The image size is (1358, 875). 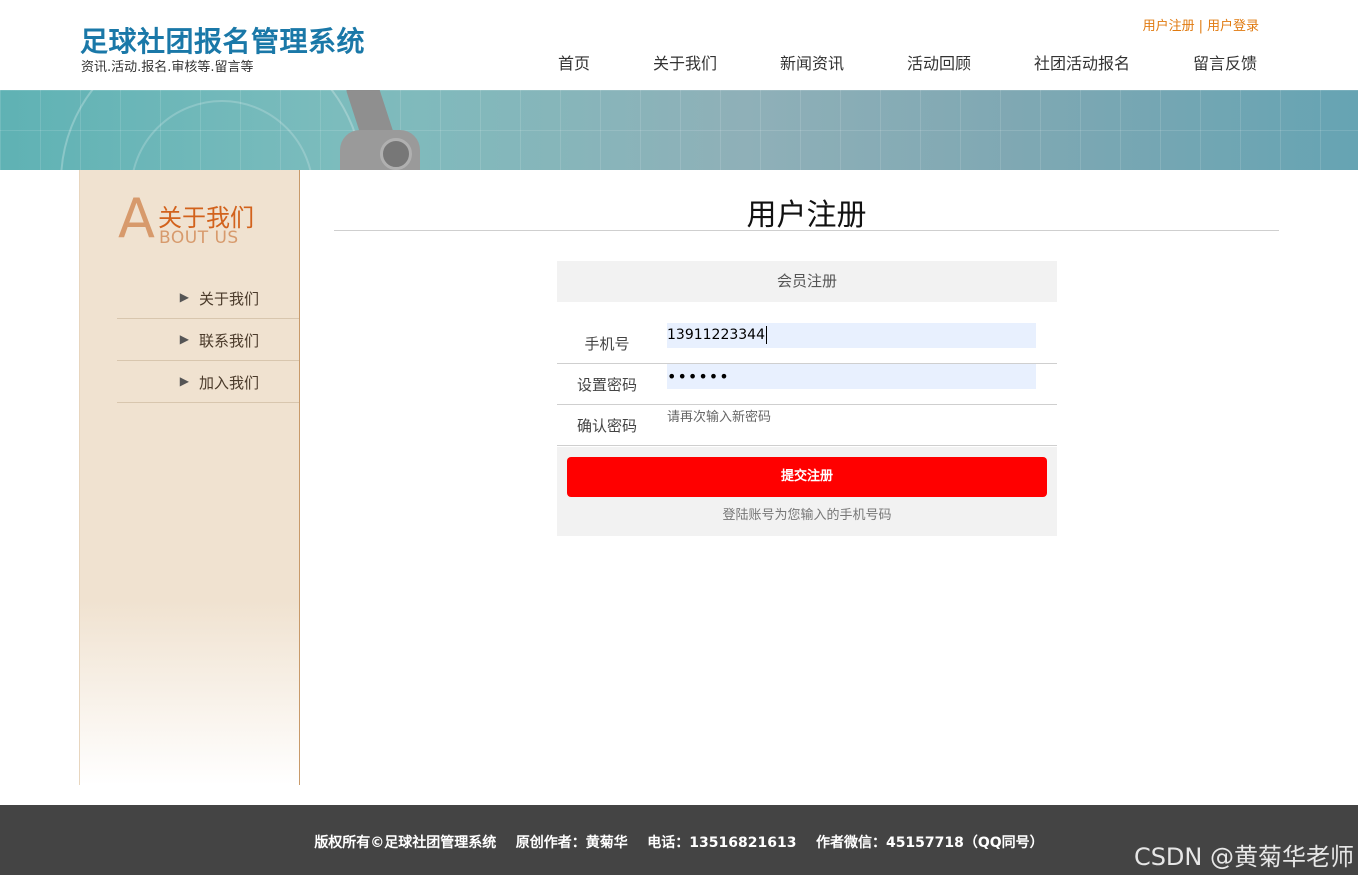 I want to click on phone-input: 13911223344, so click(x=851, y=335).